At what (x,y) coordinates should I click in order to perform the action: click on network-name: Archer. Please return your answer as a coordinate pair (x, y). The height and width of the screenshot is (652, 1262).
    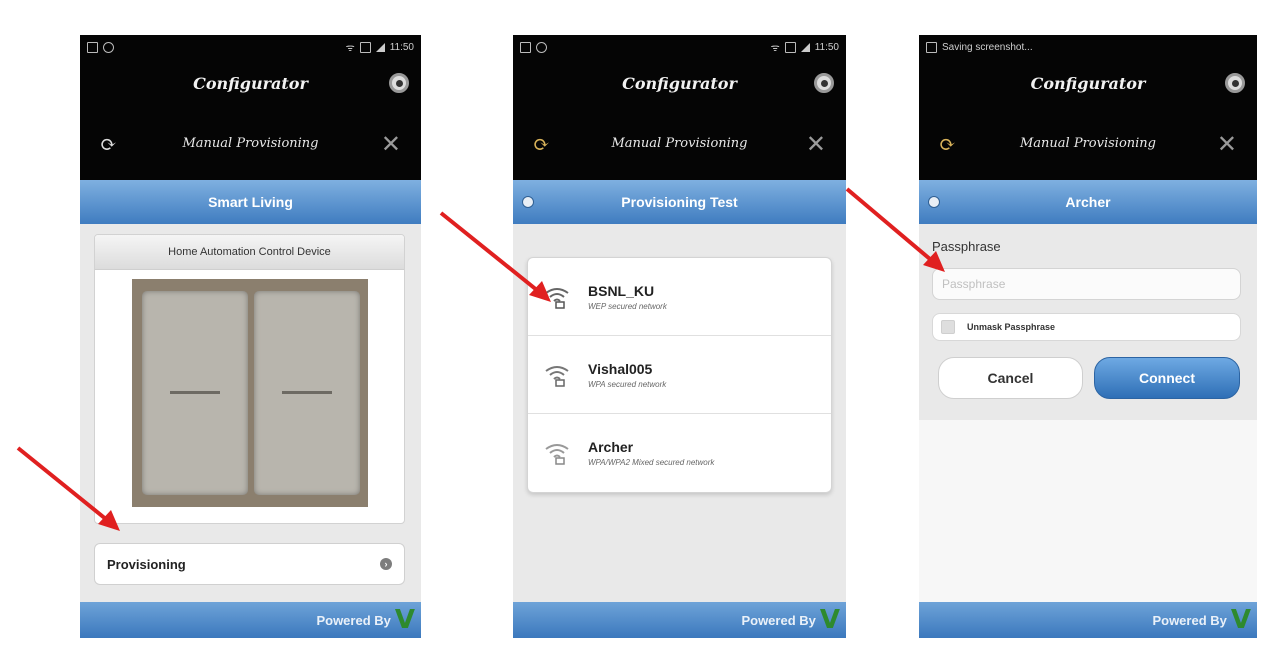
    Looking at the image, I should click on (611, 447).